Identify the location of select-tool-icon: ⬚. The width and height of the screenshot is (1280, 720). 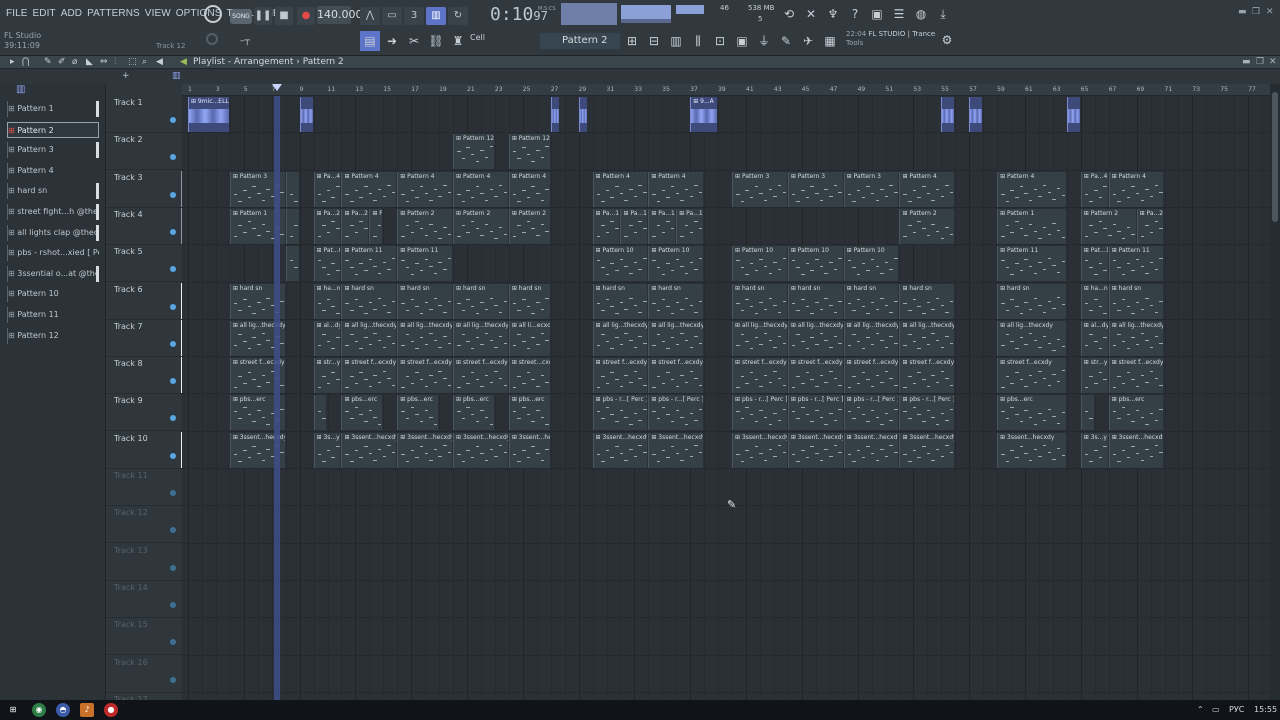
(132, 62).